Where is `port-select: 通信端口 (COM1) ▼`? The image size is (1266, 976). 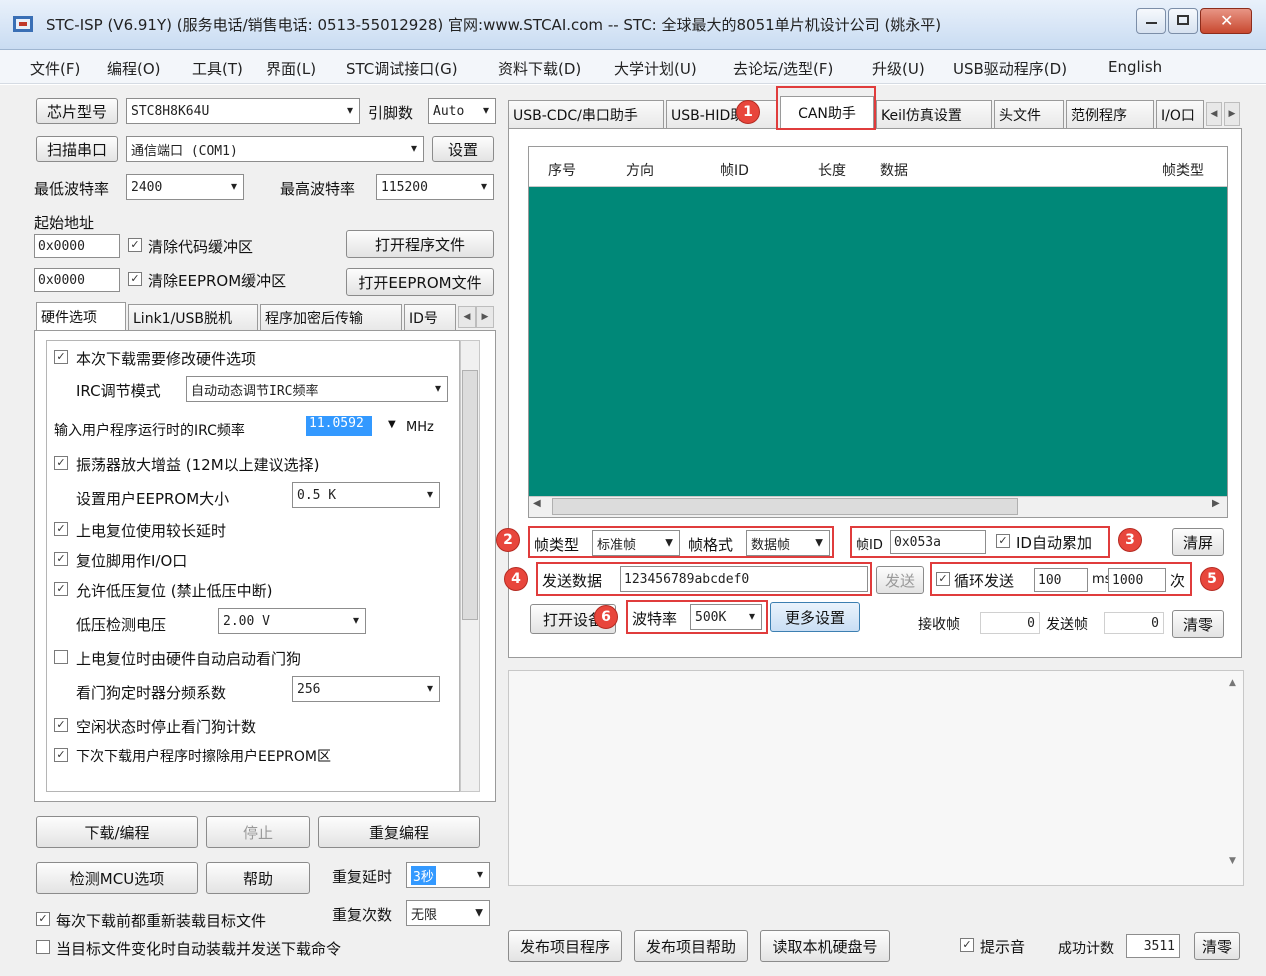 port-select: 通信端口 (COM1) ▼ is located at coordinates (275, 149).